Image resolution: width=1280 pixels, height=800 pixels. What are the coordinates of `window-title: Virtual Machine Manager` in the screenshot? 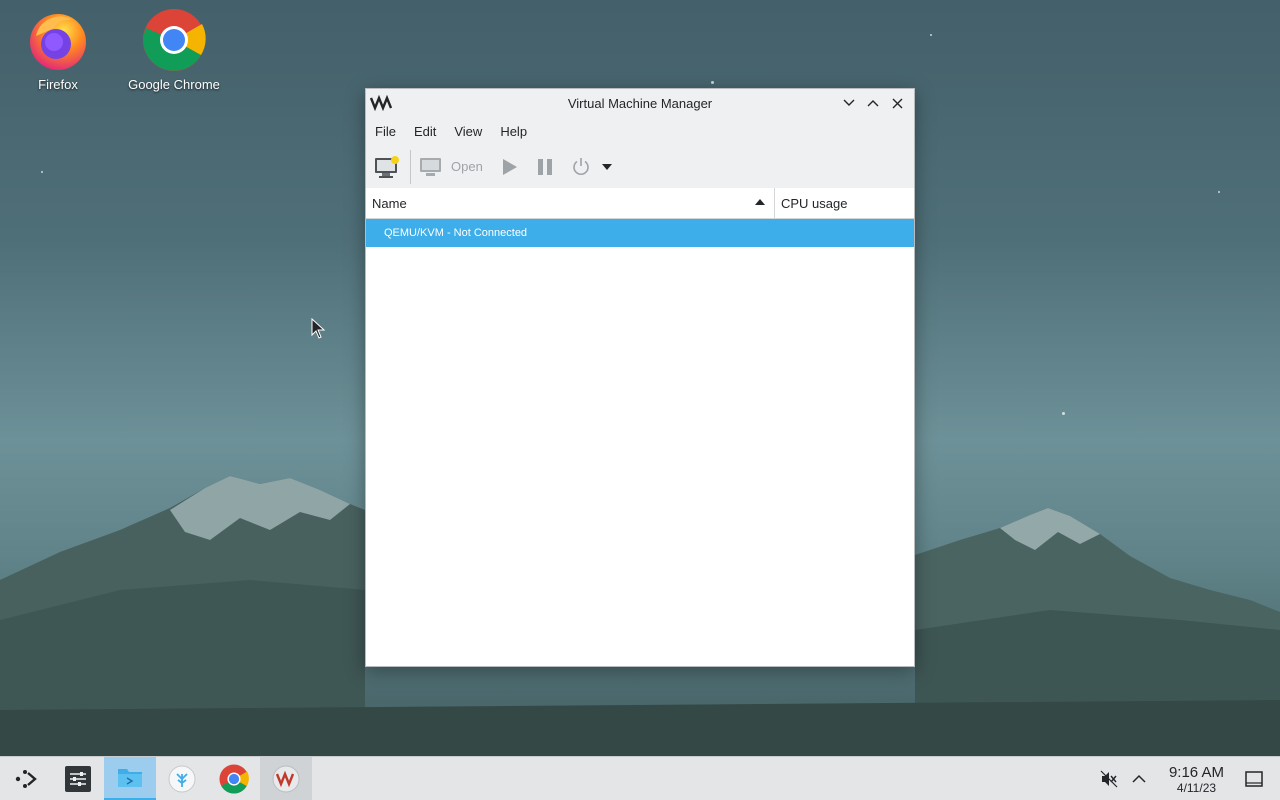 It's located at (640, 103).